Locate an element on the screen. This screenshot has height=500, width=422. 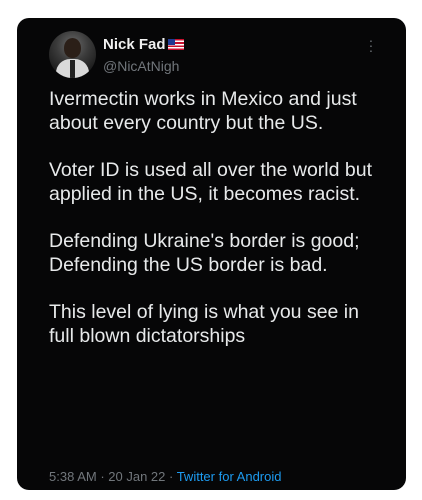
avatar-tie-shape is located at coordinates (72, 69).